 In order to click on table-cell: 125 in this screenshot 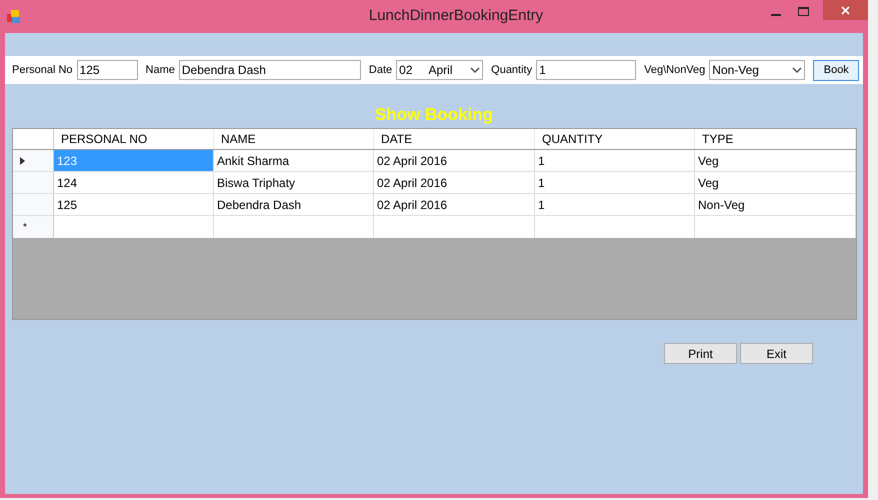, I will do `click(134, 204)`.